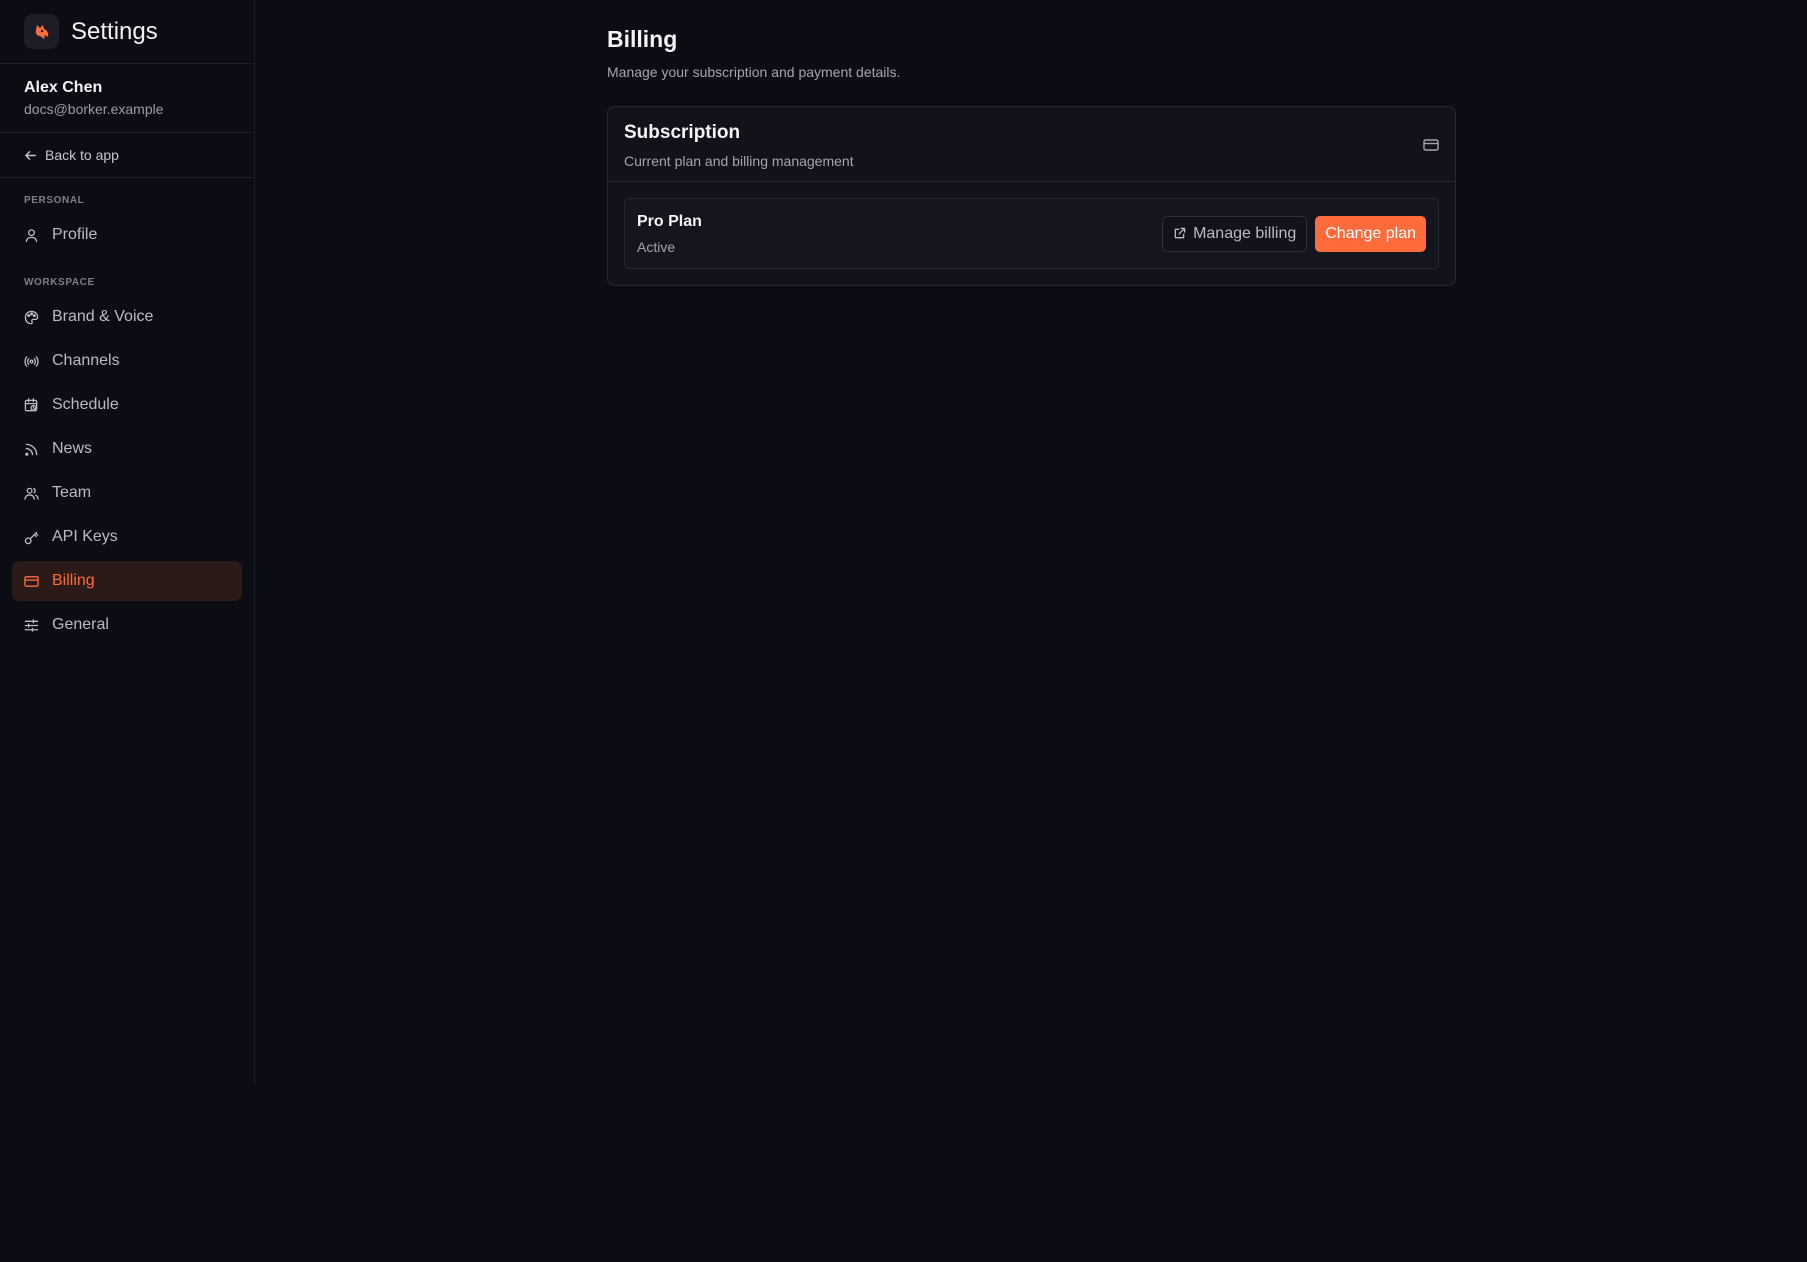 Image resolution: width=1807 pixels, height=1262 pixels. Describe the element at coordinates (642, 39) in the screenshot. I see `page-title: Billing` at that location.